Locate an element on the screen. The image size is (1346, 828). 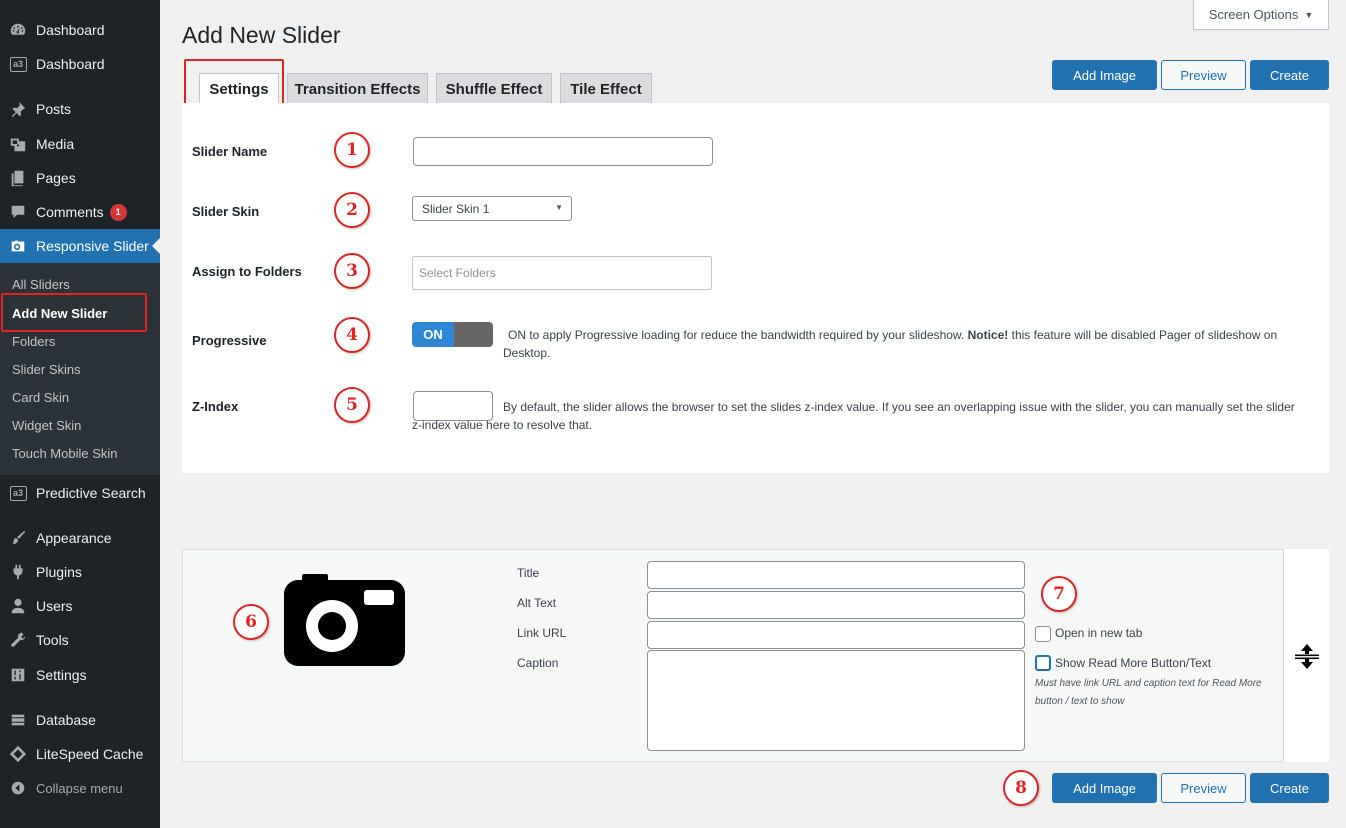
slider-skin-select: Slider Skin 1 ▼ is located at coordinates (492, 208).